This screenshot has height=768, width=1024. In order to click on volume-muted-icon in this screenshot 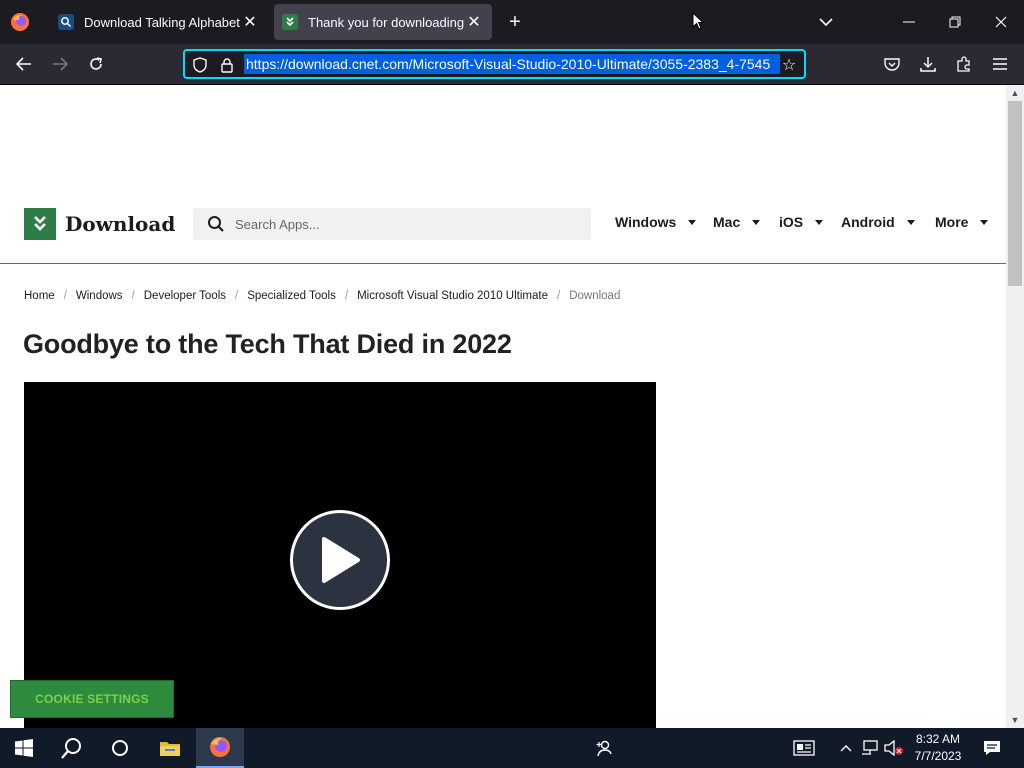, I will do `click(894, 748)`.